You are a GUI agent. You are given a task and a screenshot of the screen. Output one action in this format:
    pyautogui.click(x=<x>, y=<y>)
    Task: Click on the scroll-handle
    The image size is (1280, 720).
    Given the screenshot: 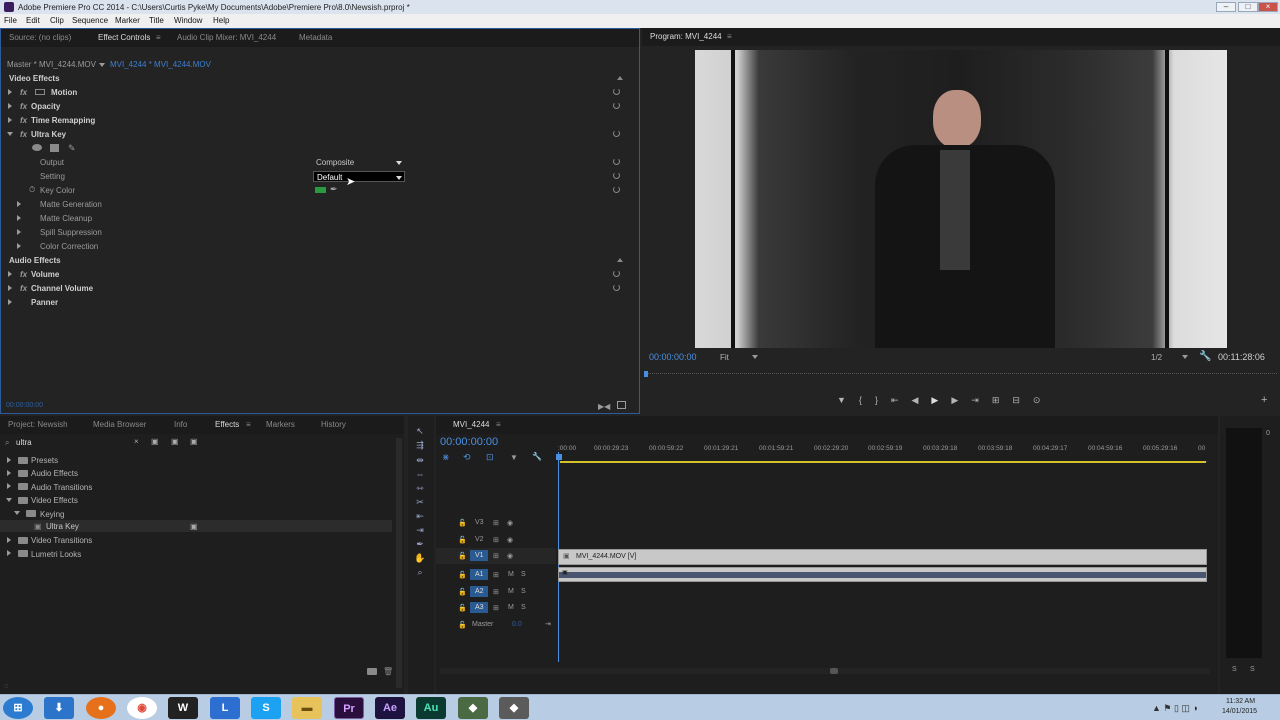 What is the action you would take?
    pyautogui.click(x=834, y=671)
    